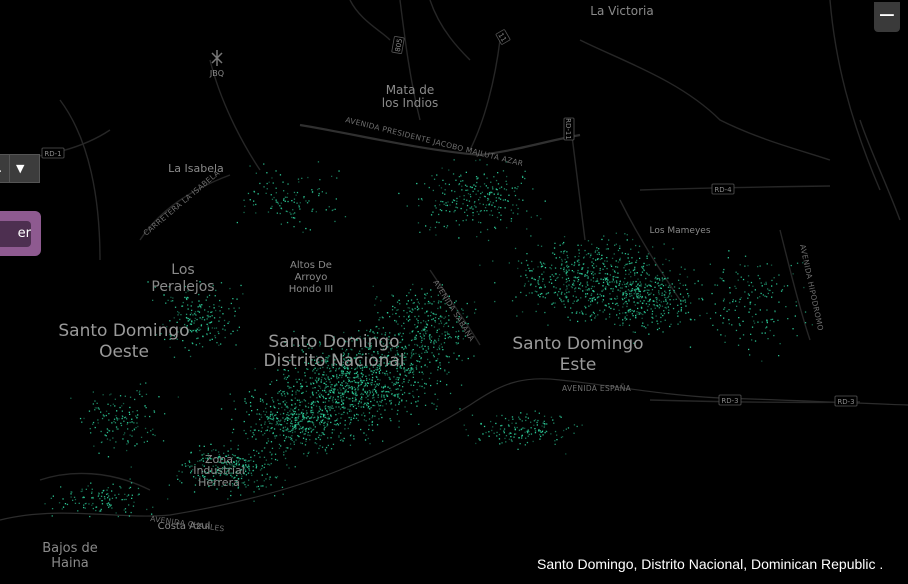 The width and height of the screenshot is (908, 584). What do you see at coordinates (887, 17) in the screenshot?
I see `zoom-out-button: −` at bounding box center [887, 17].